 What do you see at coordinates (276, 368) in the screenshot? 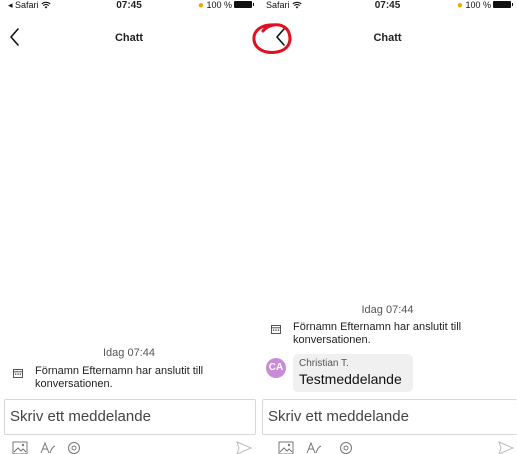
I see `avatar: CA` at bounding box center [276, 368].